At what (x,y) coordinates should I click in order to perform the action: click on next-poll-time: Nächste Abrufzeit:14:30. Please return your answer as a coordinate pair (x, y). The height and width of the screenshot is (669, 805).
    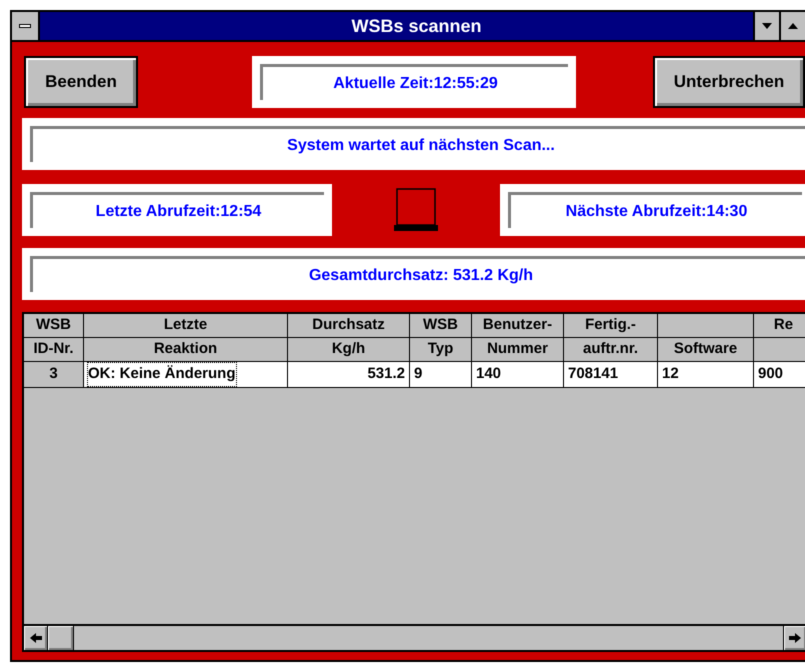
    Looking at the image, I should click on (655, 210).